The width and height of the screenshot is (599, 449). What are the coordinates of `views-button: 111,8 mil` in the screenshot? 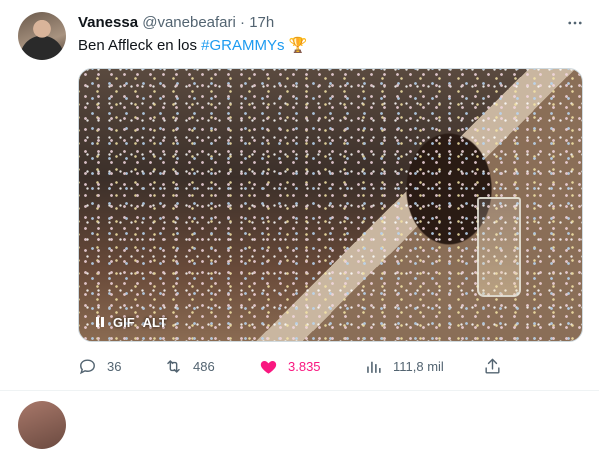 It's located at (404, 366).